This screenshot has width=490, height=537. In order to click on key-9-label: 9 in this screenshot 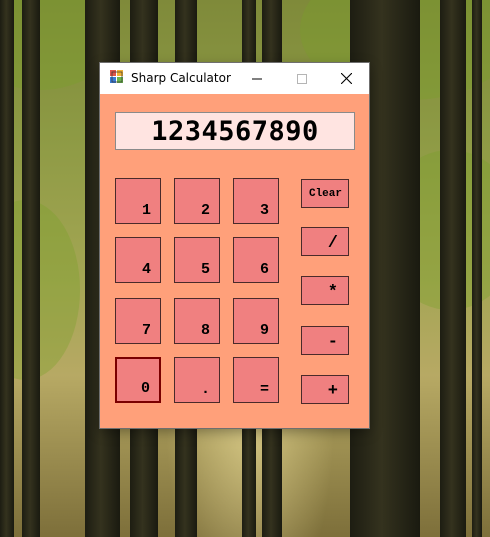, I will do `click(264, 330)`.